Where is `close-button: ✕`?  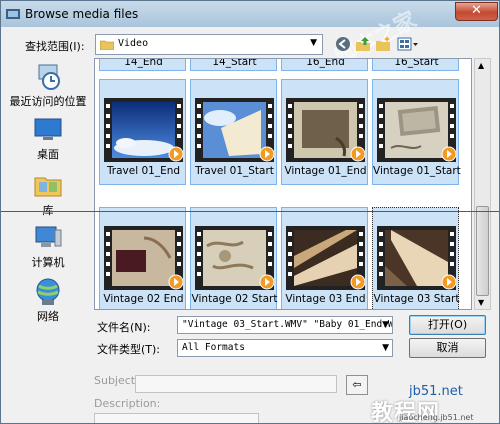
close-button: ✕ is located at coordinates (476, 11).